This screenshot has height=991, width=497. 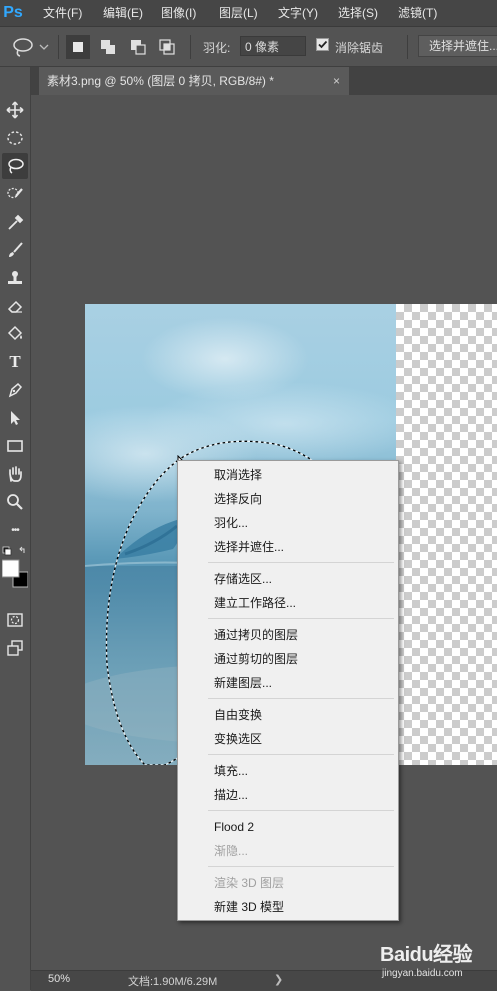 I want to click on menu-select: 选择(S), so click(x=358, y=13).